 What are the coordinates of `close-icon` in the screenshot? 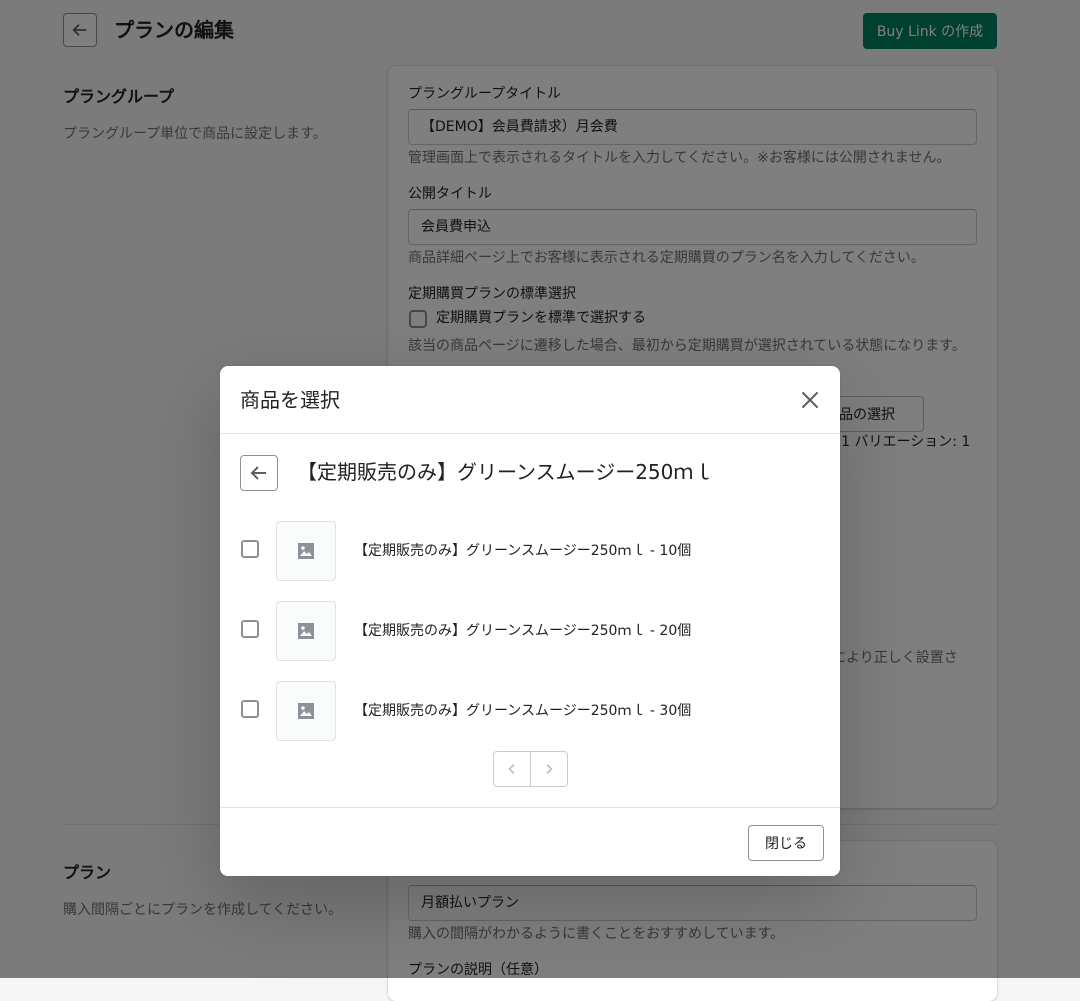 It's located at (810, 400).